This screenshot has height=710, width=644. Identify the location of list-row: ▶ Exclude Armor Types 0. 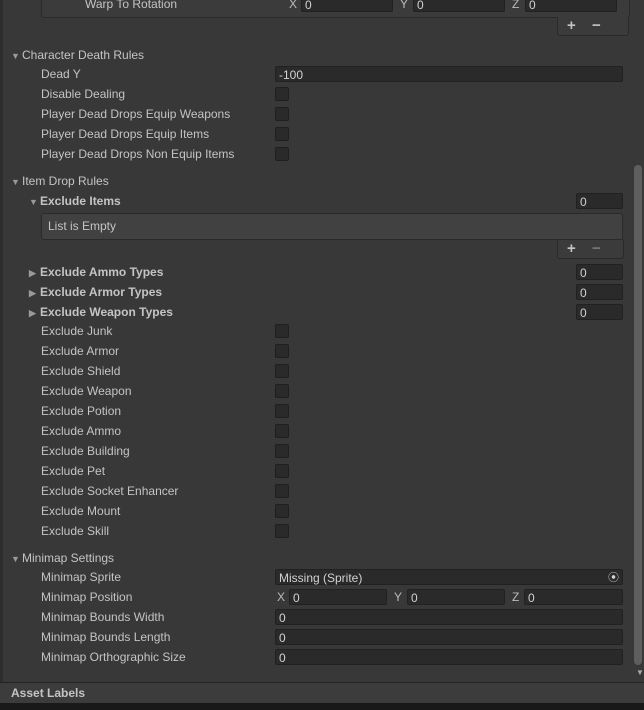
(322, 292).